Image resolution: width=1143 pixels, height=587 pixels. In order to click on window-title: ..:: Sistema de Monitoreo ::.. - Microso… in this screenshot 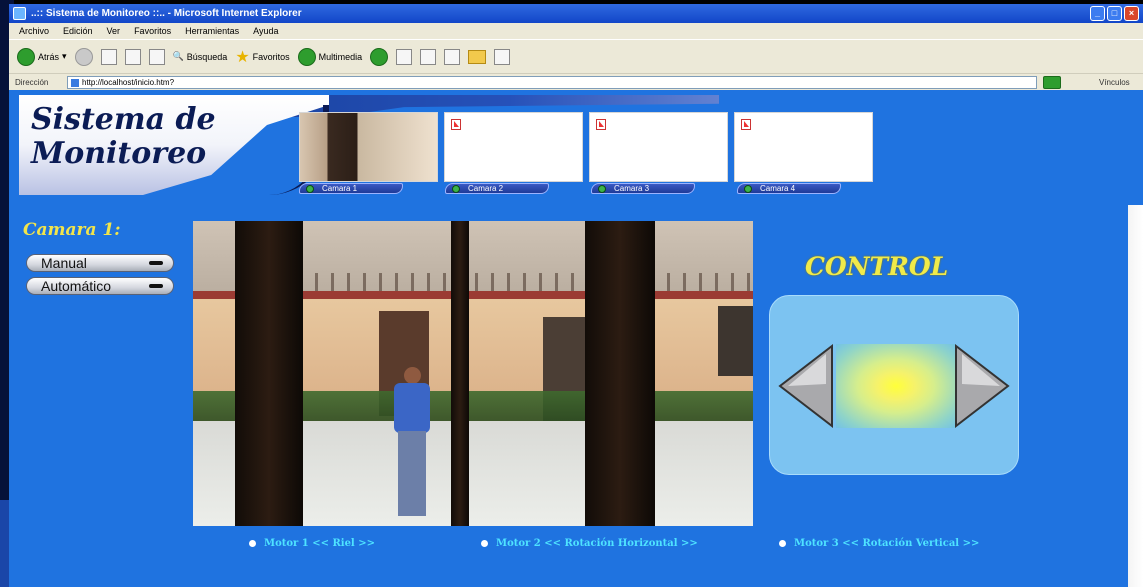, I will do `click(166, 13)`.